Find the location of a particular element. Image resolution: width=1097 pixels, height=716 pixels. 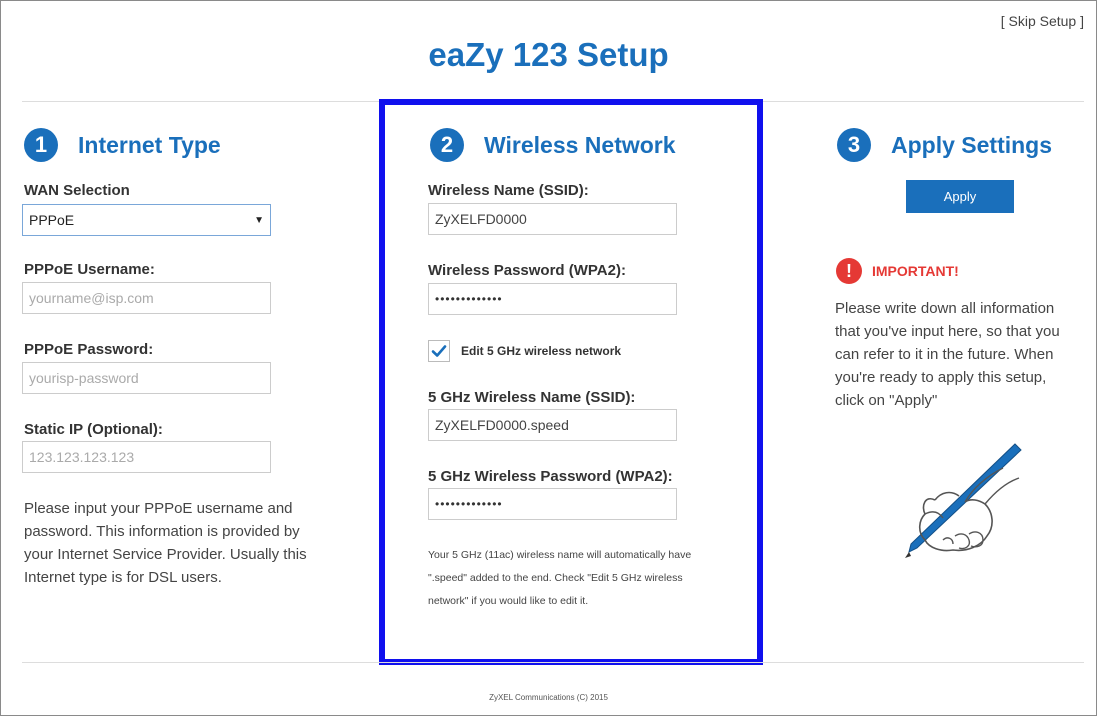

wireless-name-value: ZyXELFD0000 is located at coordinates (481, 219).